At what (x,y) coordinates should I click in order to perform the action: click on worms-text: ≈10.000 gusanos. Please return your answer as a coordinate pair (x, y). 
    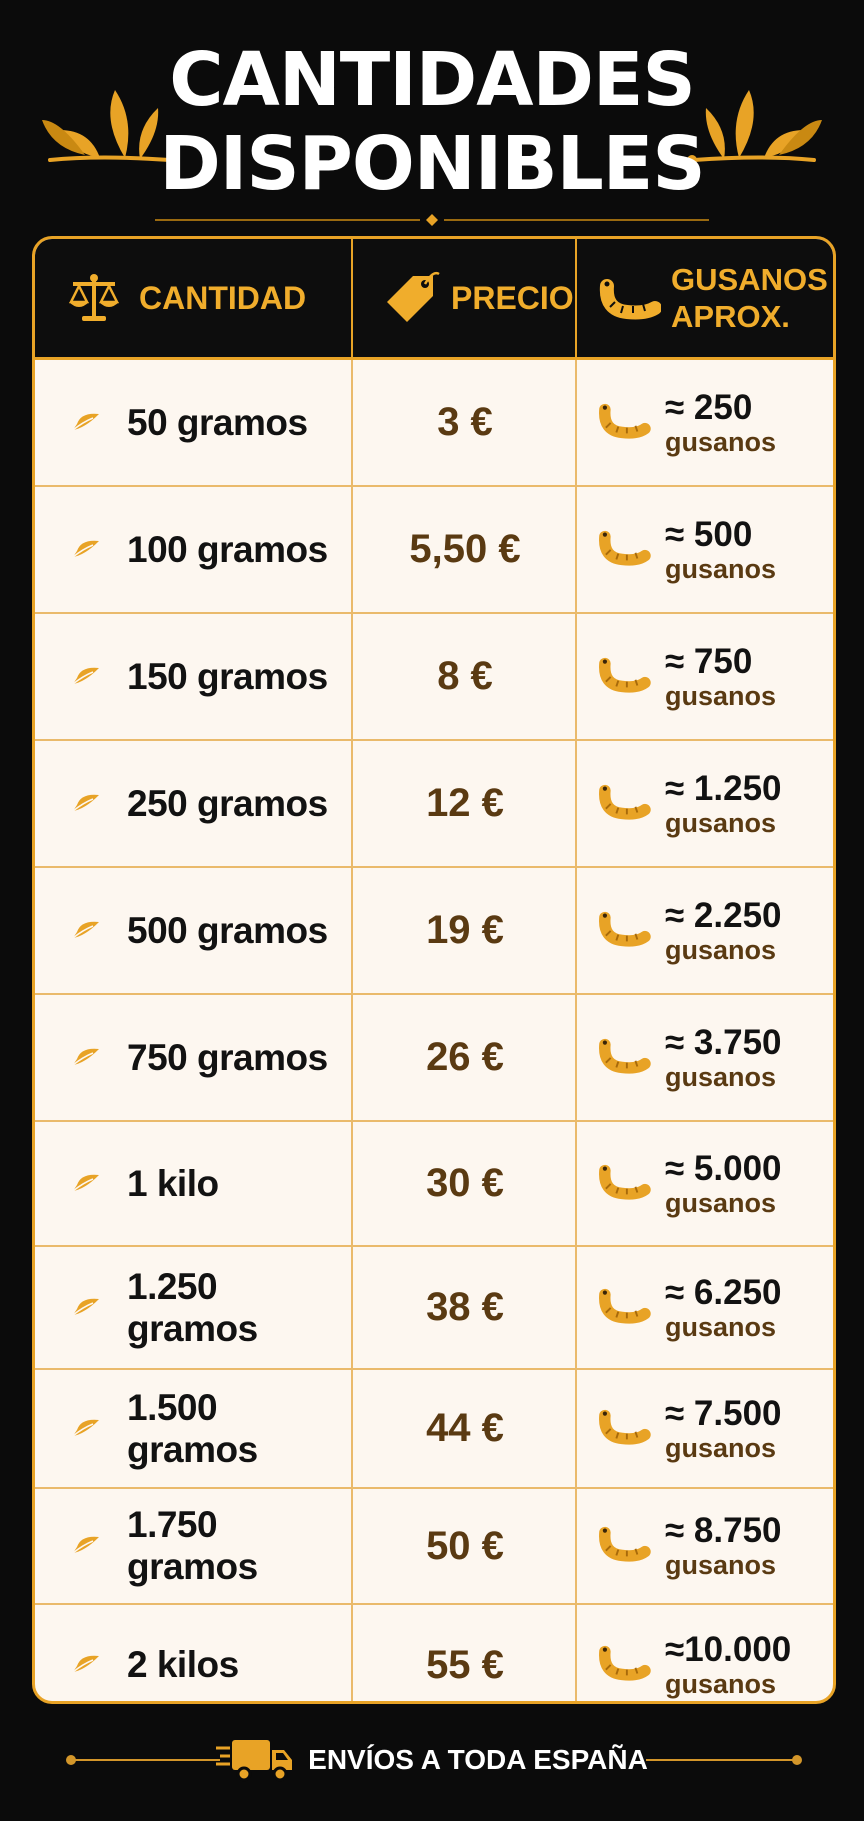
    Looking at the image, I should click on (728, 1665).